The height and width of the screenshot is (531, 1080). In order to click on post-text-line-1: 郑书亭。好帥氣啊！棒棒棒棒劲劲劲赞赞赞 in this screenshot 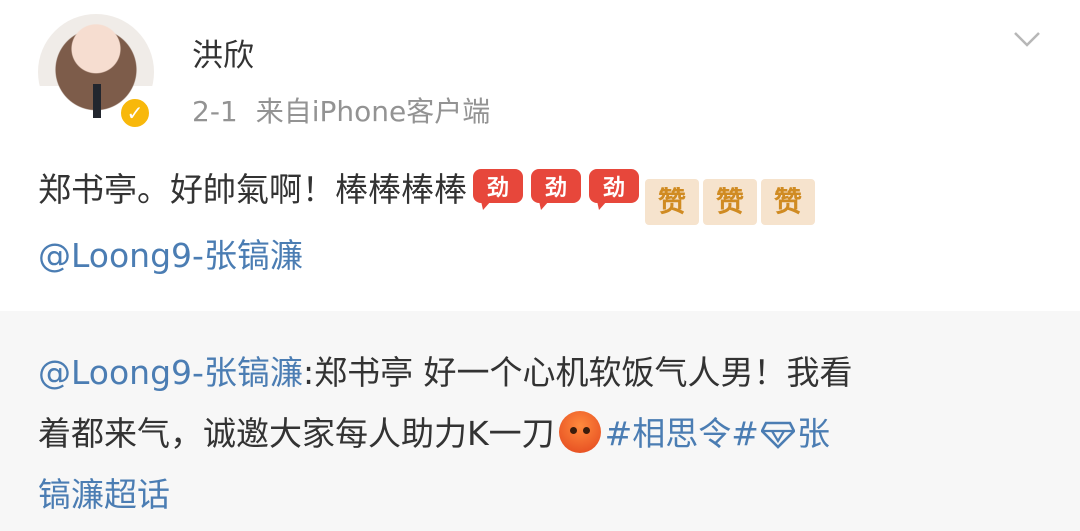, I will do `click(426, 194)`.